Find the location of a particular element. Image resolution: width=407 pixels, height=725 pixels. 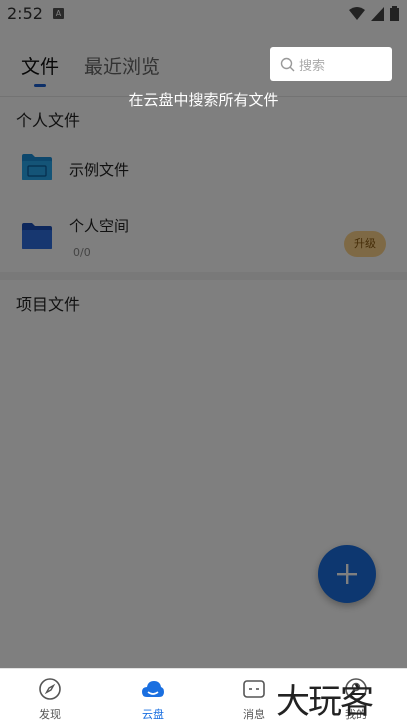

compass-icon is located at coordinates (50, 689).